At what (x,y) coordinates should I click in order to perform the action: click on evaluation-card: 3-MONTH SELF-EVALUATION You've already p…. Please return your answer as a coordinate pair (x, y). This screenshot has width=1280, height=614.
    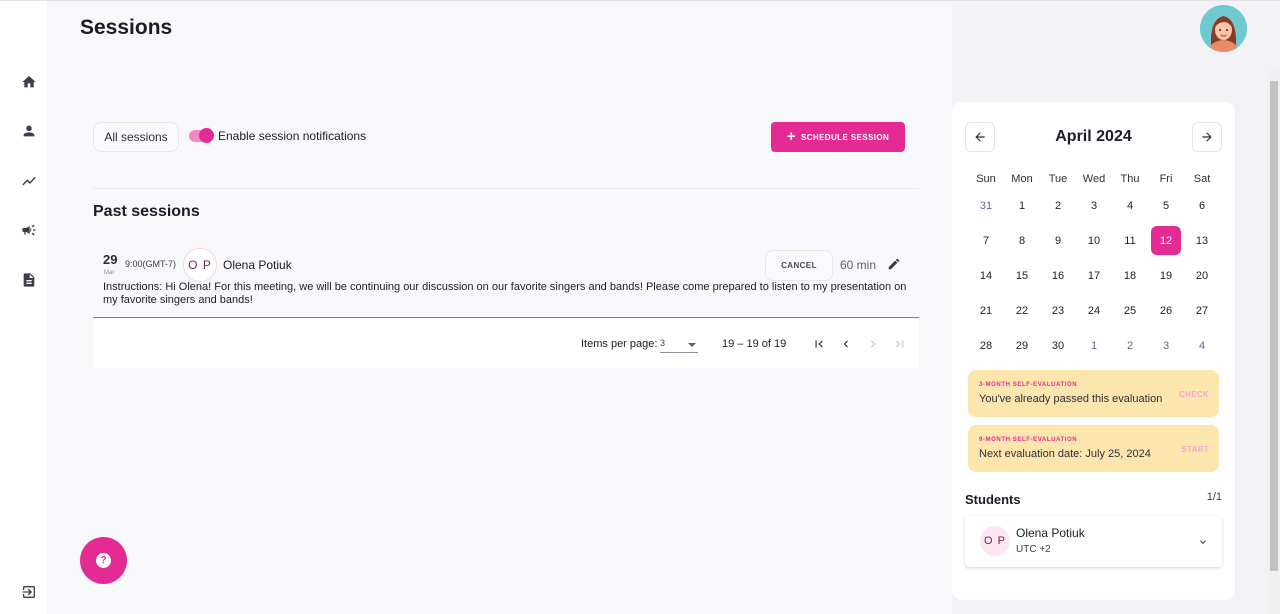
    Looking at the image, I should click on (1093, 393).